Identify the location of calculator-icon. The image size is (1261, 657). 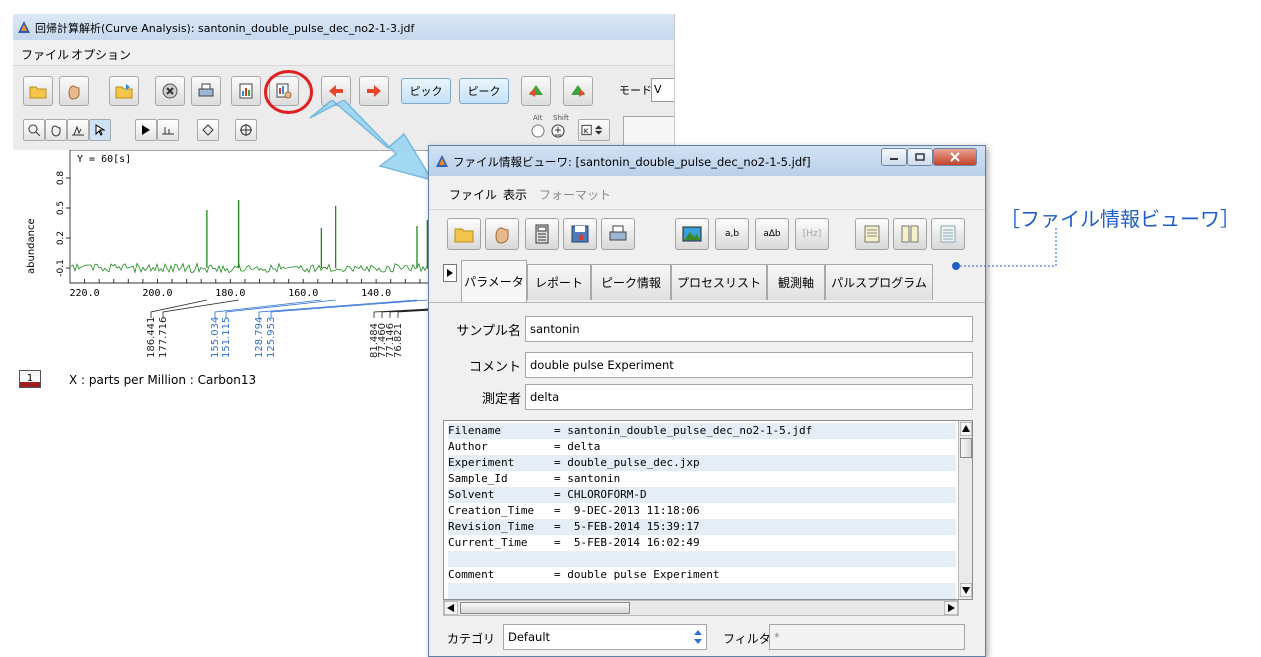
(542, 234).